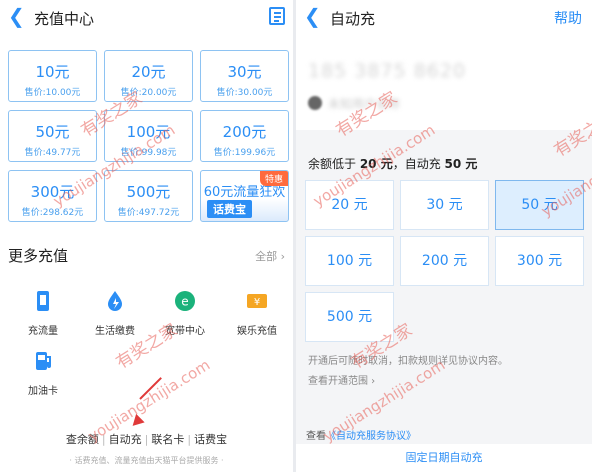 The height and width of the screenshot is (472, 592). I want to click on amount-tile: 50元 售价:49.77元, so click(52, 136).